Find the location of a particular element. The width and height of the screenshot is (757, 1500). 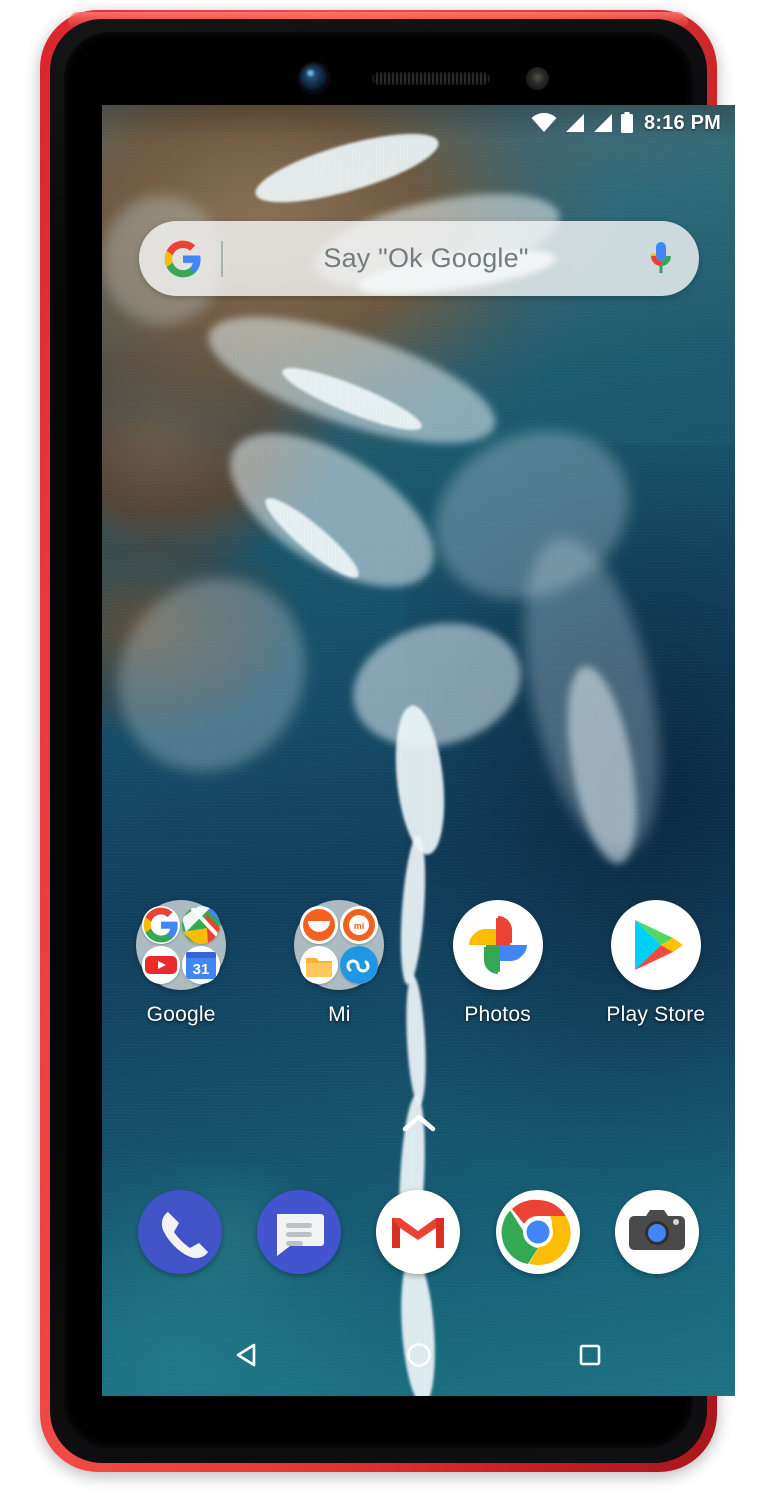

dock-item-camera is located at coordinates (657, 1232).